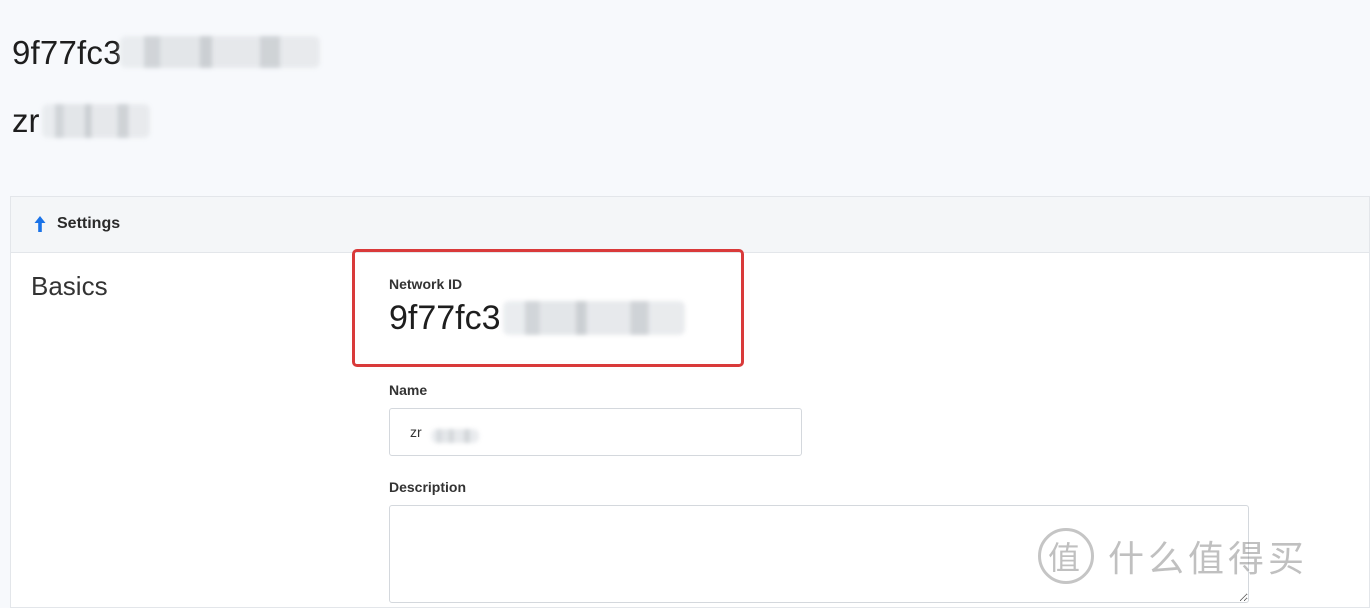  I want to click on description-label: Description, so click(428, 487).